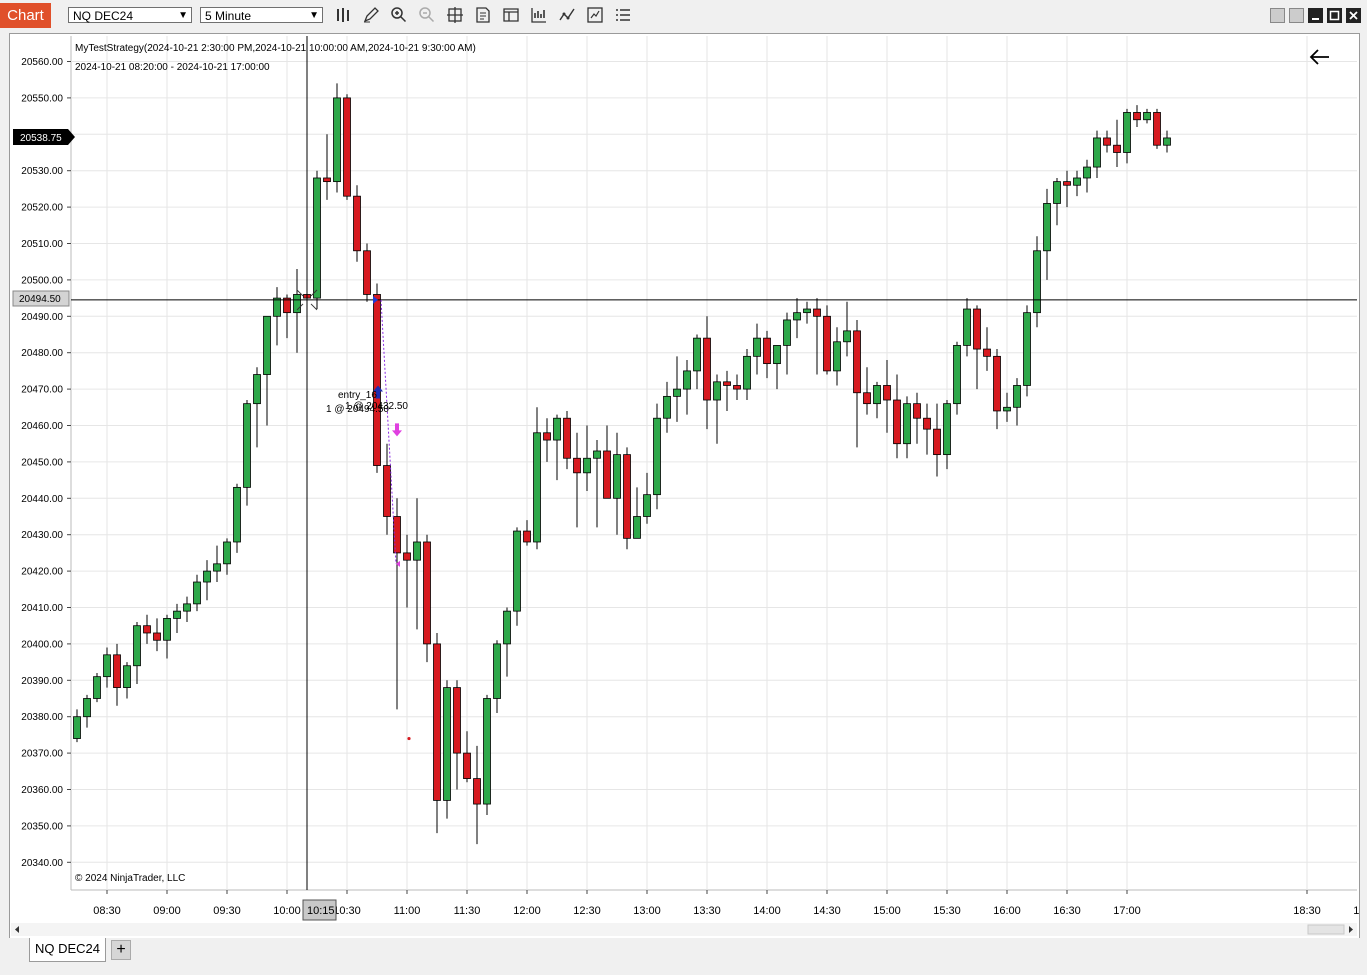 The image size is (1367, 975). Describe the element at coordinates (357, 395) in the screenshot. I see `entry-label: entry_16` at that location.